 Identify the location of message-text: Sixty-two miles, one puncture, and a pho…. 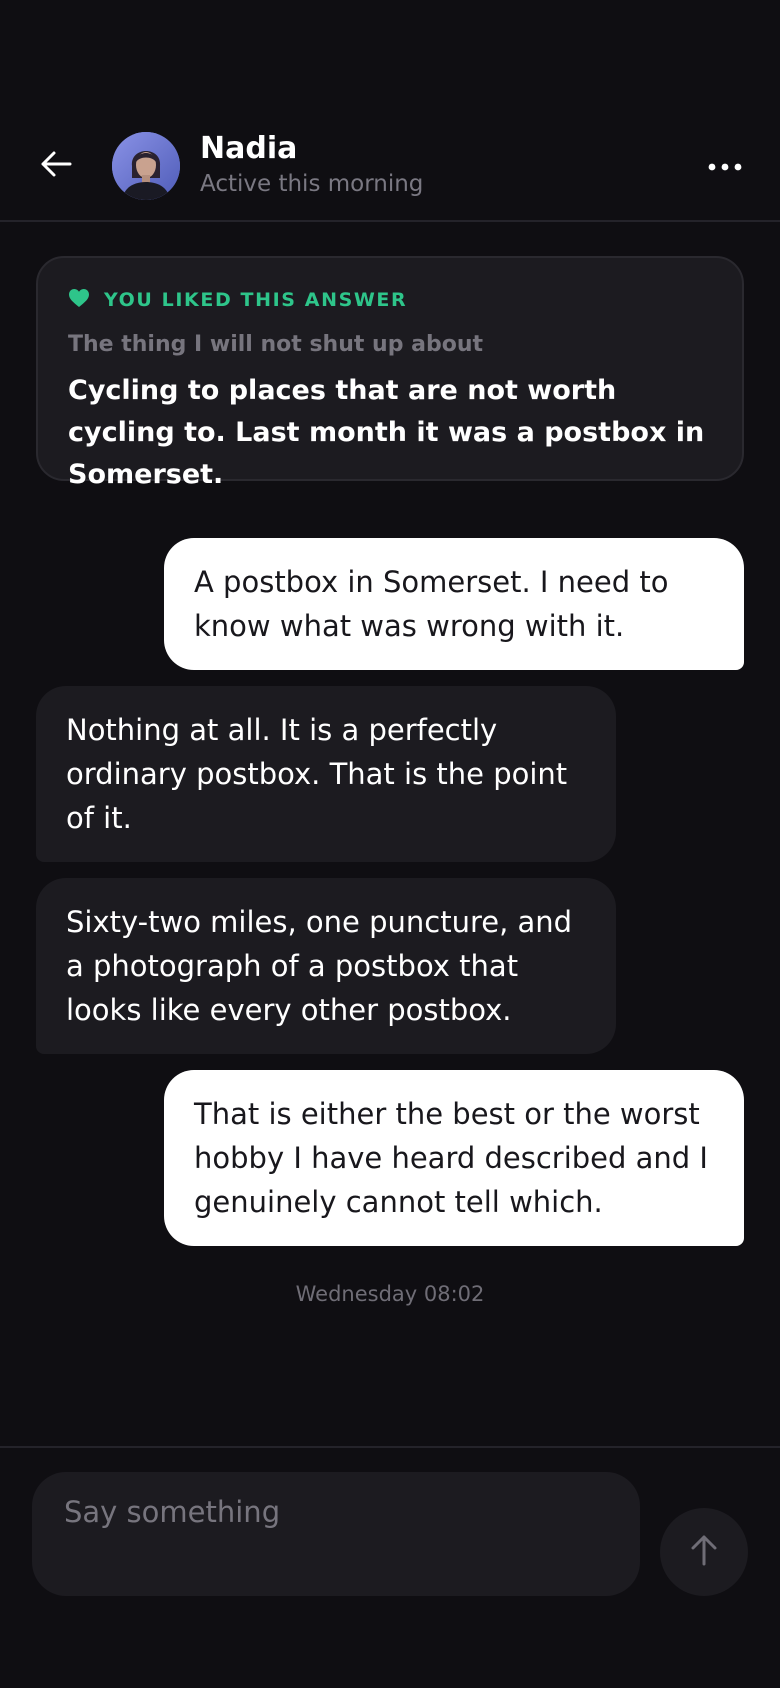
(319, 966).